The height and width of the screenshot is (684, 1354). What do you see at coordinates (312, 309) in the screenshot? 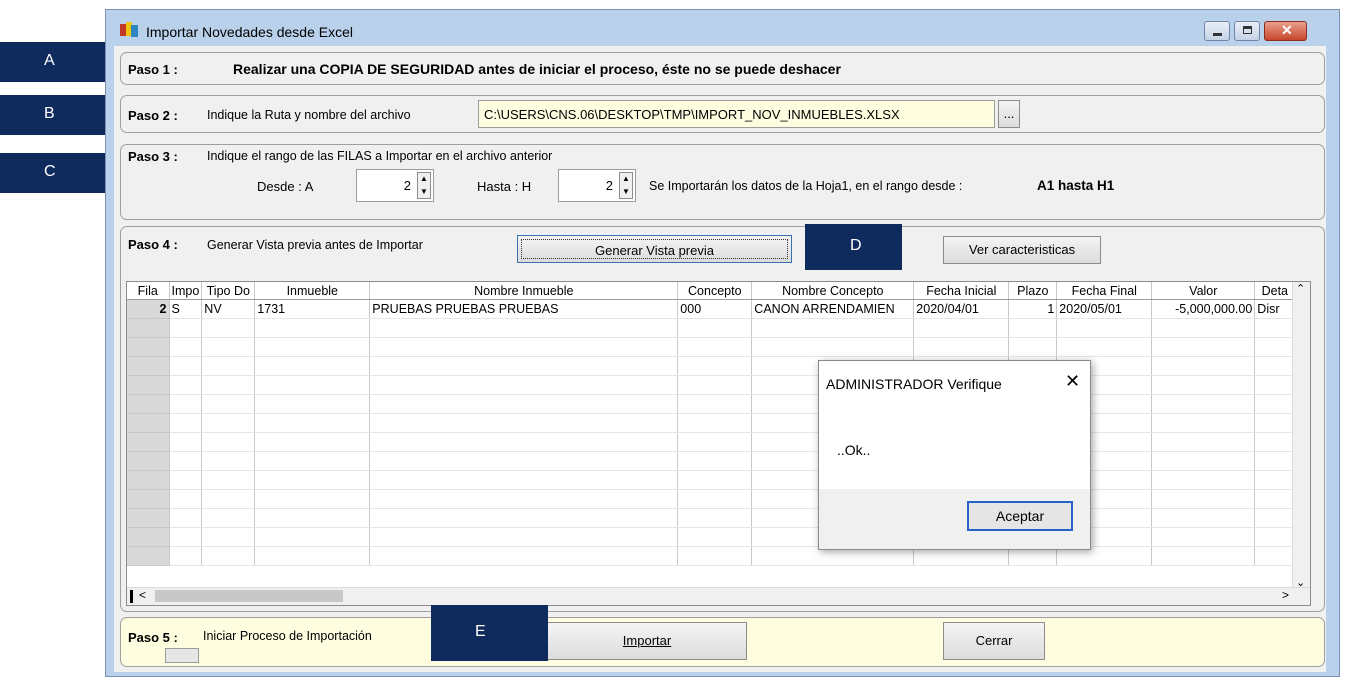
I see `cell-inmueble: 1731` at bounding box center [312, 309].